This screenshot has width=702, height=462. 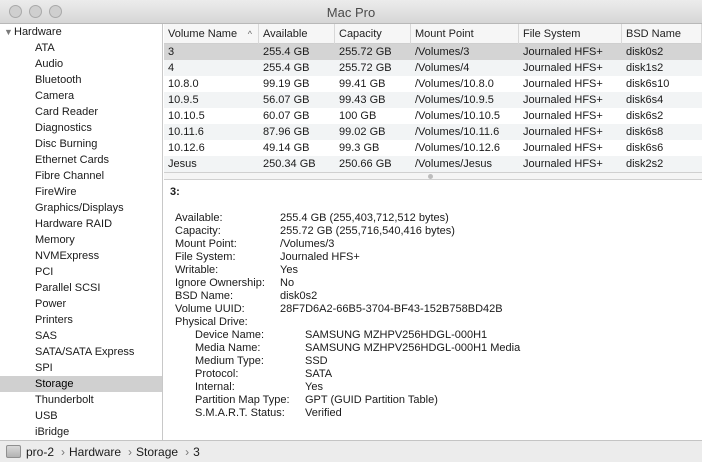 What do you see at coordinates (81, 128) in the screenshot?
I see `sidebar-item-diagnostics: Diagnostics` at bounding box center [81, 128].